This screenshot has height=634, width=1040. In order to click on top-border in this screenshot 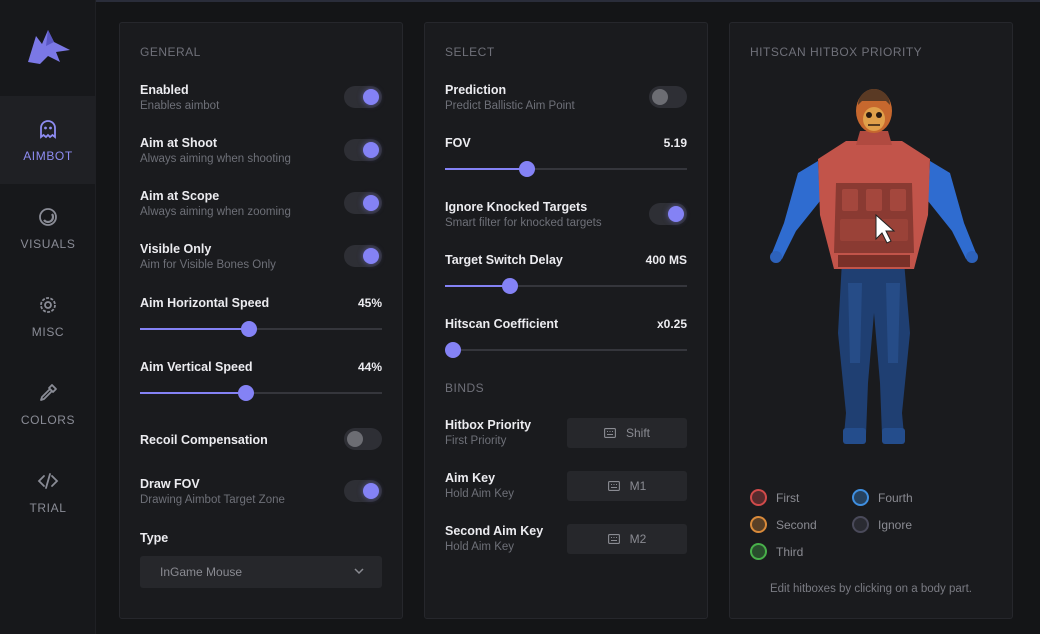, I will do `click(520, 1)`.